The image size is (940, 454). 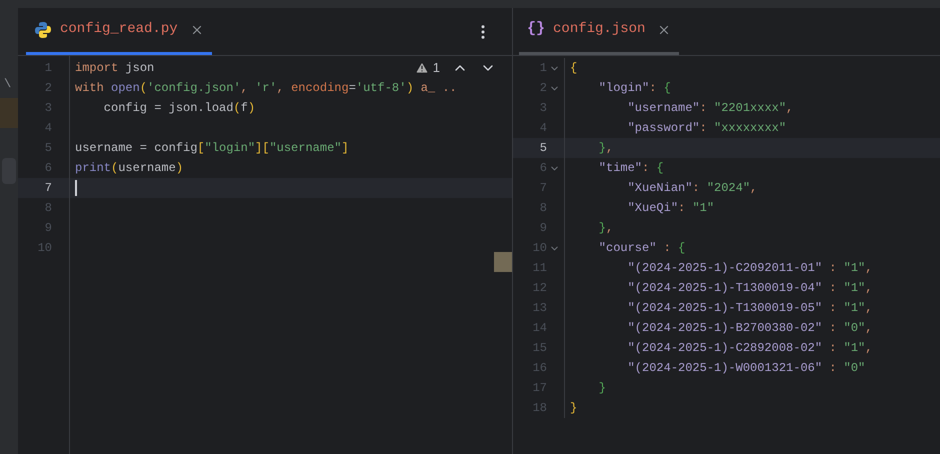 I want to click on code-line: "course" : {, so click(x=642, y=248).